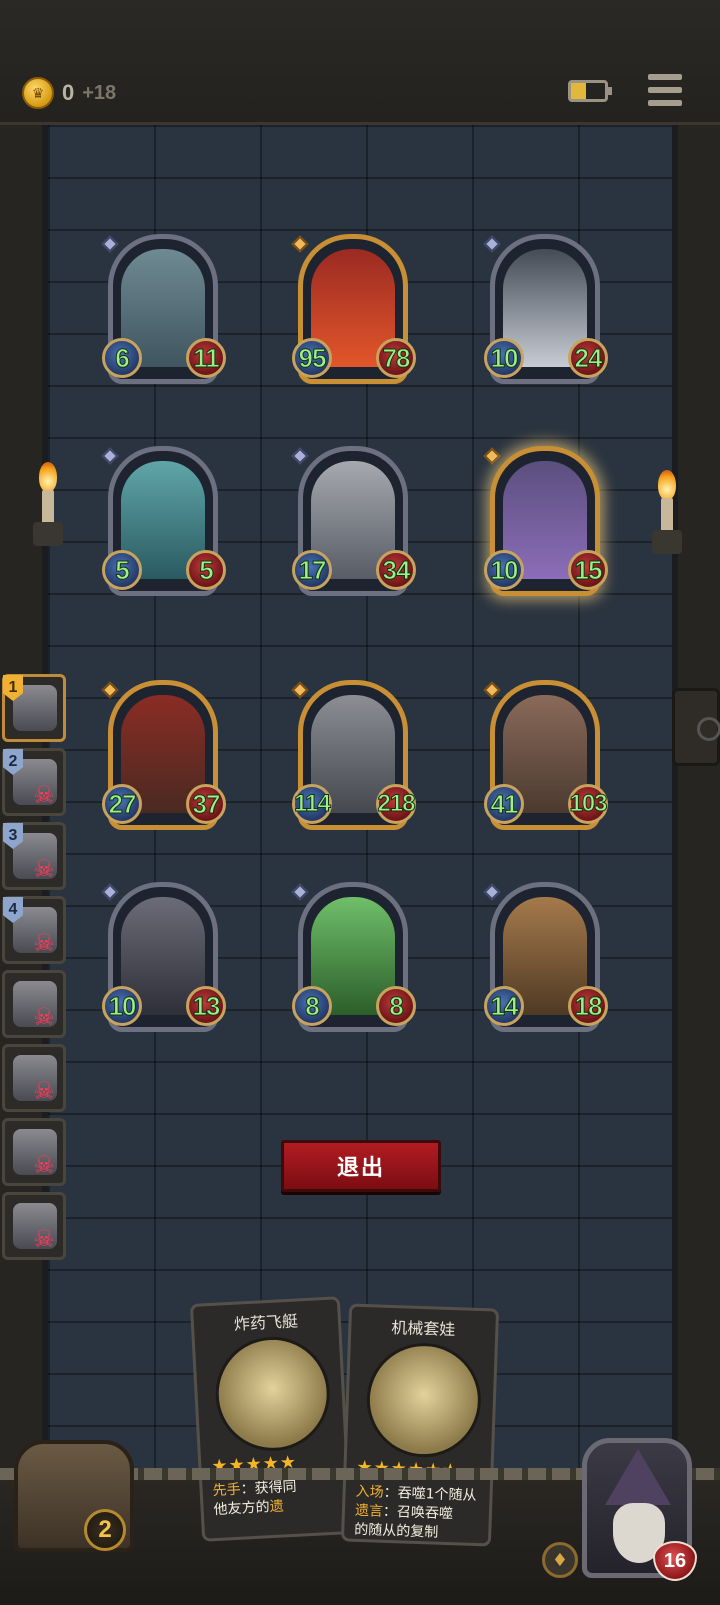 The height and width of the screenshot is (1605, 720). Describe the element at coordinates (579, 91) in the screenshot. I see `battery-level-fill` at that location.